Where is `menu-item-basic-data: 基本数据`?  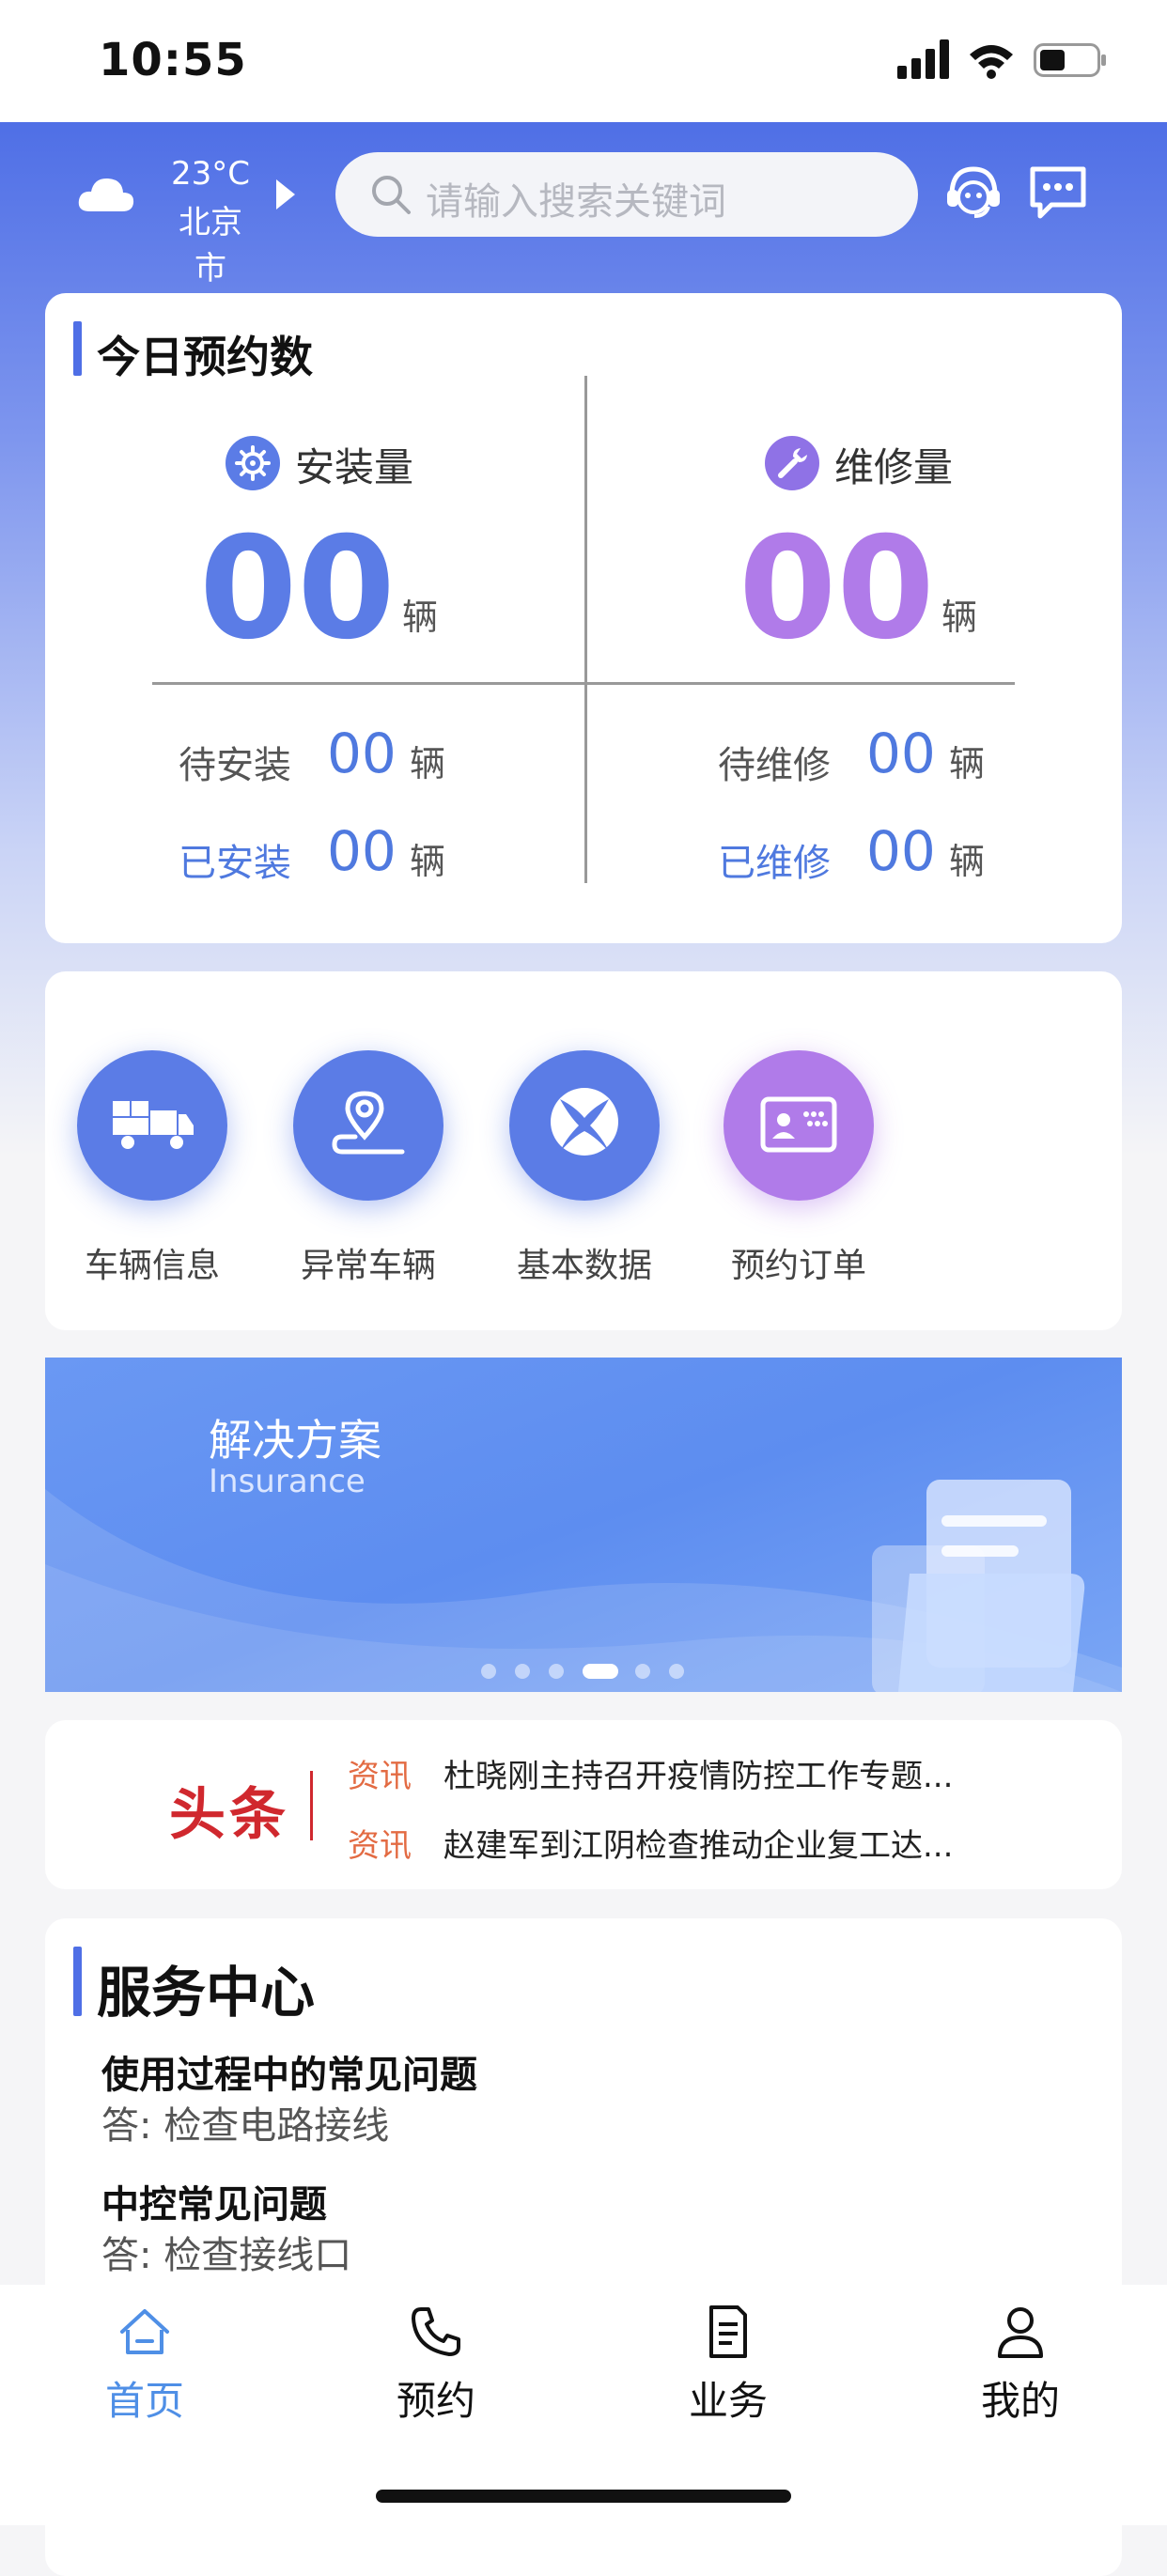
menu-item-basic-data: 基本数据 is located at coordinates (584, 1173).